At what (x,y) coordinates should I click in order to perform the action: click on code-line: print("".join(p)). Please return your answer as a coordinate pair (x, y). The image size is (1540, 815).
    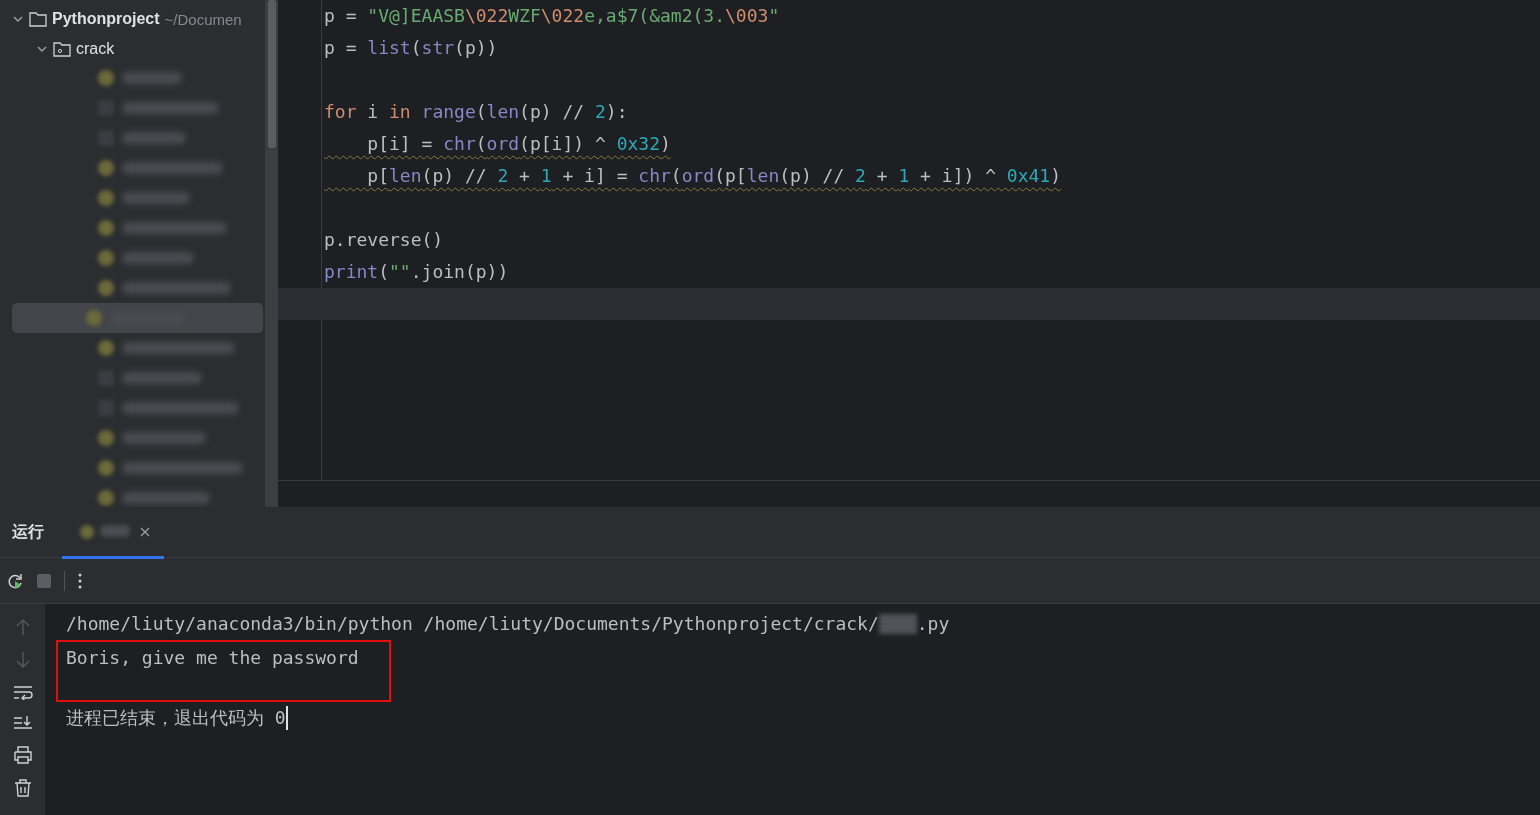
    Looking at the image, I should click on (416, 272).